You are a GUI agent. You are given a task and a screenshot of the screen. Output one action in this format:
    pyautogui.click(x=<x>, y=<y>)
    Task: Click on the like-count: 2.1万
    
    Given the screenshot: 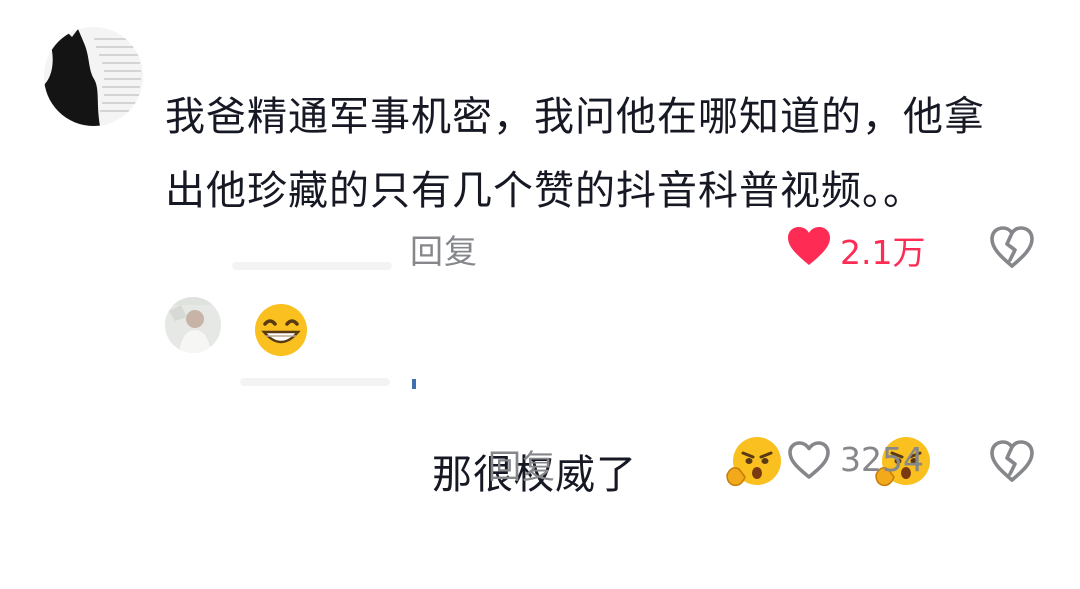 What is the action you would take?
    pyautogui.click(x=883, y=252)
    